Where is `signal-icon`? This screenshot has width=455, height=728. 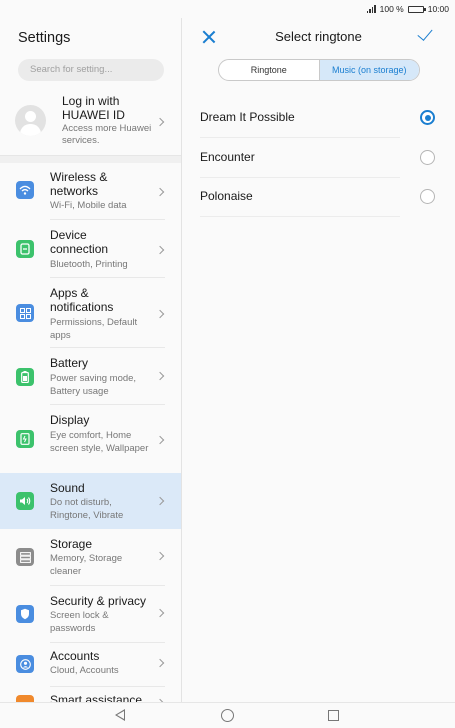
signal-icon is located at coordinates (371, 9).